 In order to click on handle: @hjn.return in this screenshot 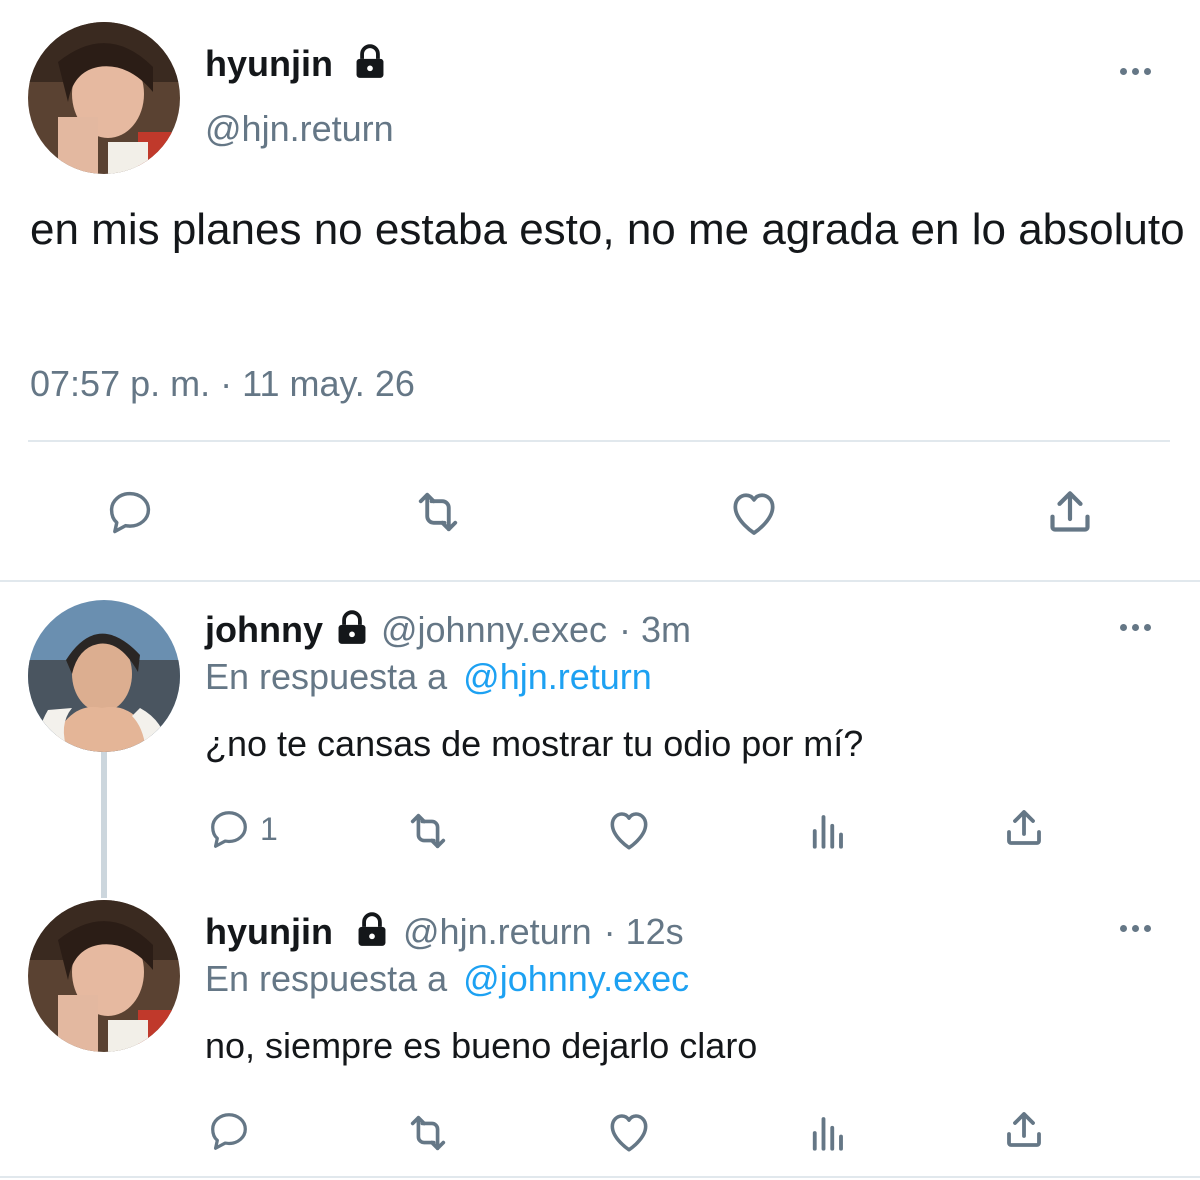, I will do `click(299, 129)`.